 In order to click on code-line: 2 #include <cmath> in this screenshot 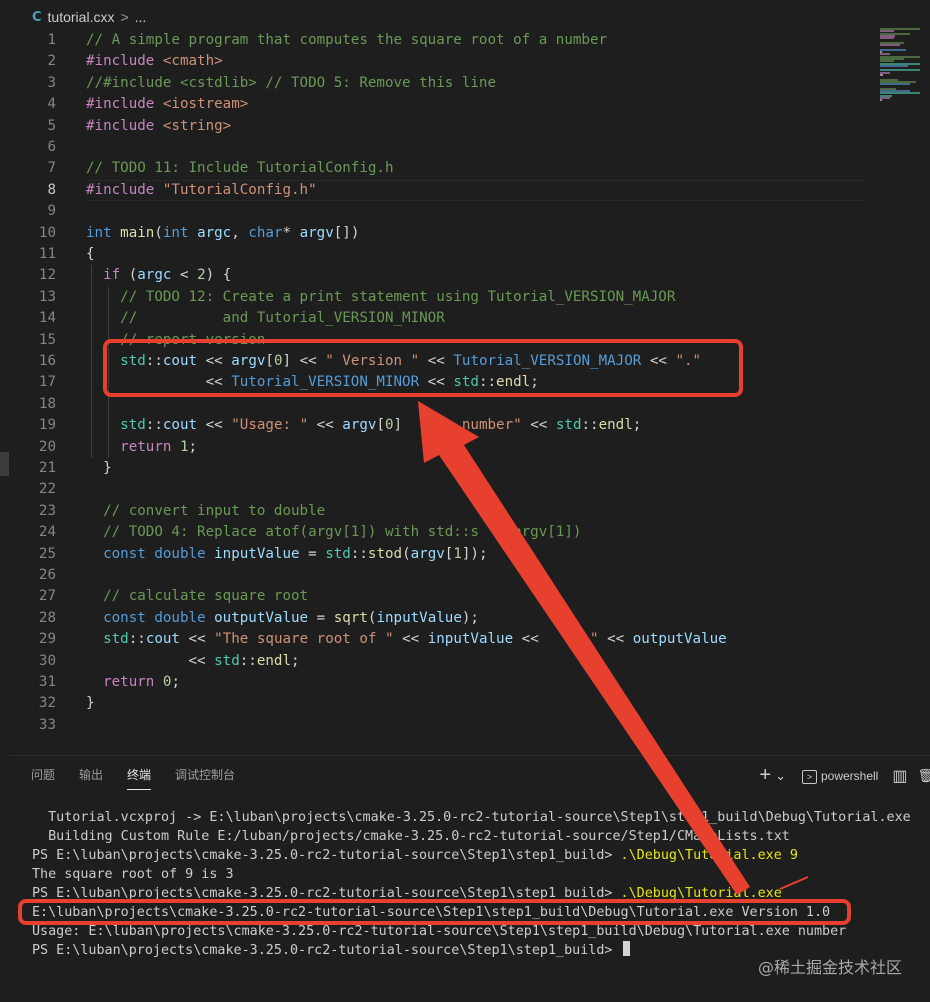, I will do `click(435, 62)`.